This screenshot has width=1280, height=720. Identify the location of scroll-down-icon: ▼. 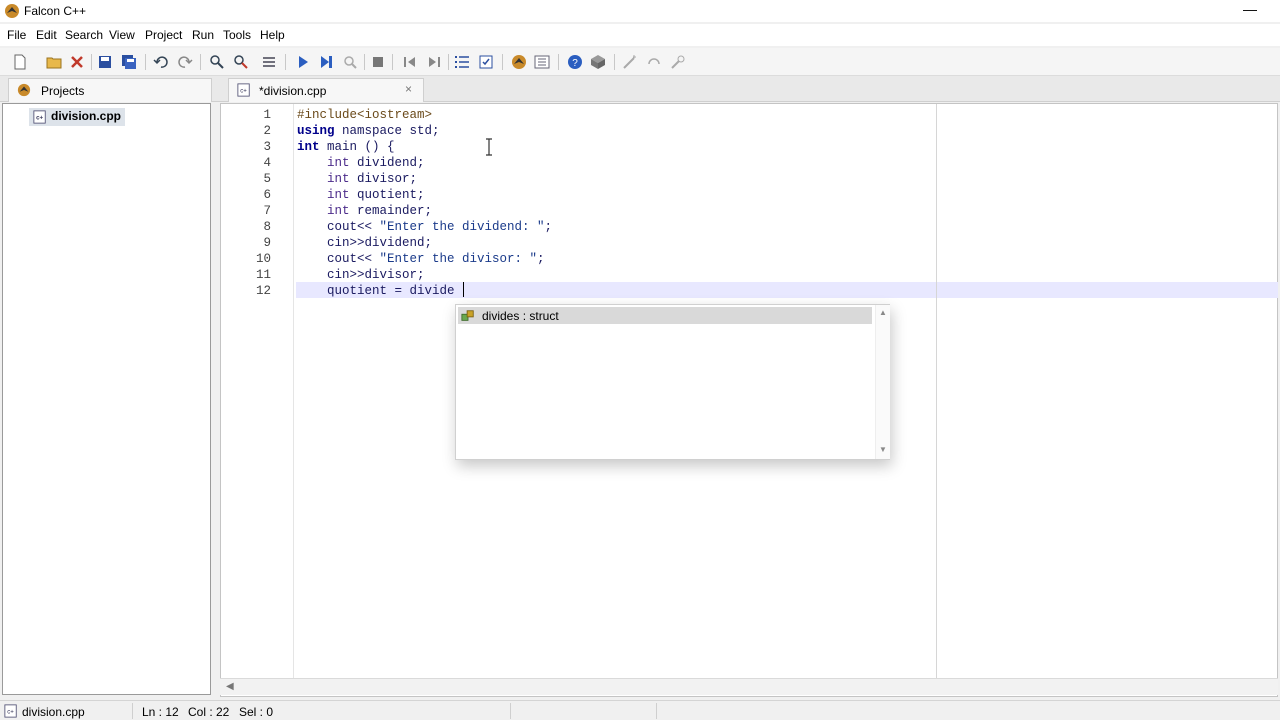
(883, 449).